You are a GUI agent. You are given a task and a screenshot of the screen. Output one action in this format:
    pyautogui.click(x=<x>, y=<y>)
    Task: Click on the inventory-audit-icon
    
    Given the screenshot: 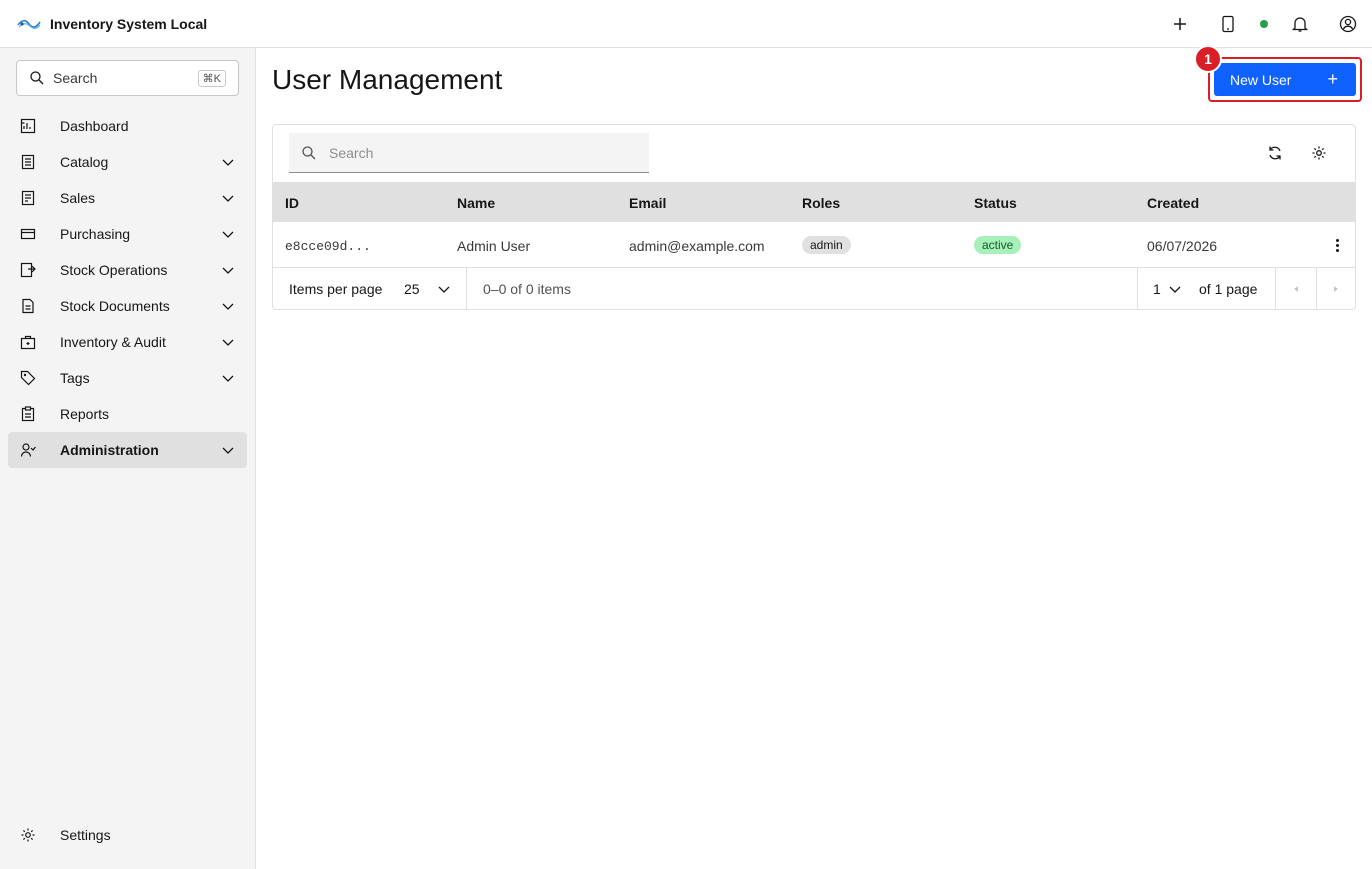 What is the action you would take?
    pyautogui.click(x=28, y=342)
    